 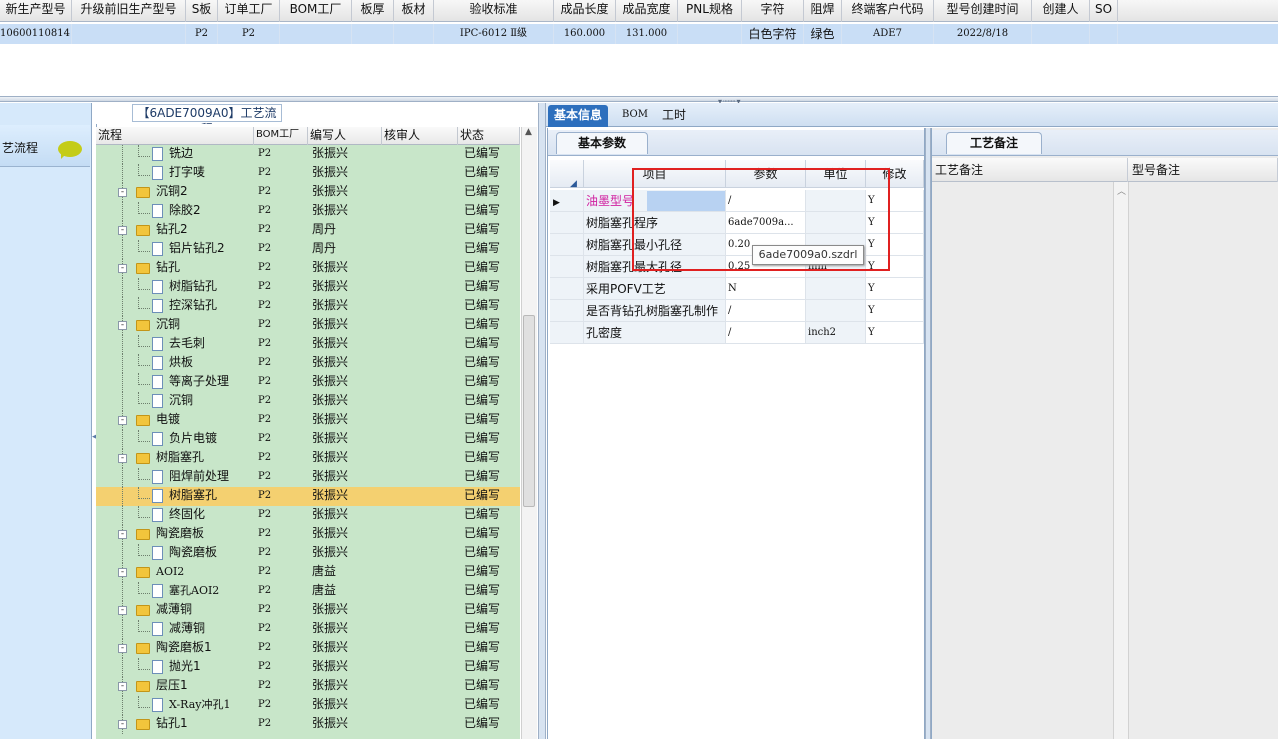 I want to click on tree-row: - 钻孔1 P2 张振兴 已编写, so click(x=308, y=724).